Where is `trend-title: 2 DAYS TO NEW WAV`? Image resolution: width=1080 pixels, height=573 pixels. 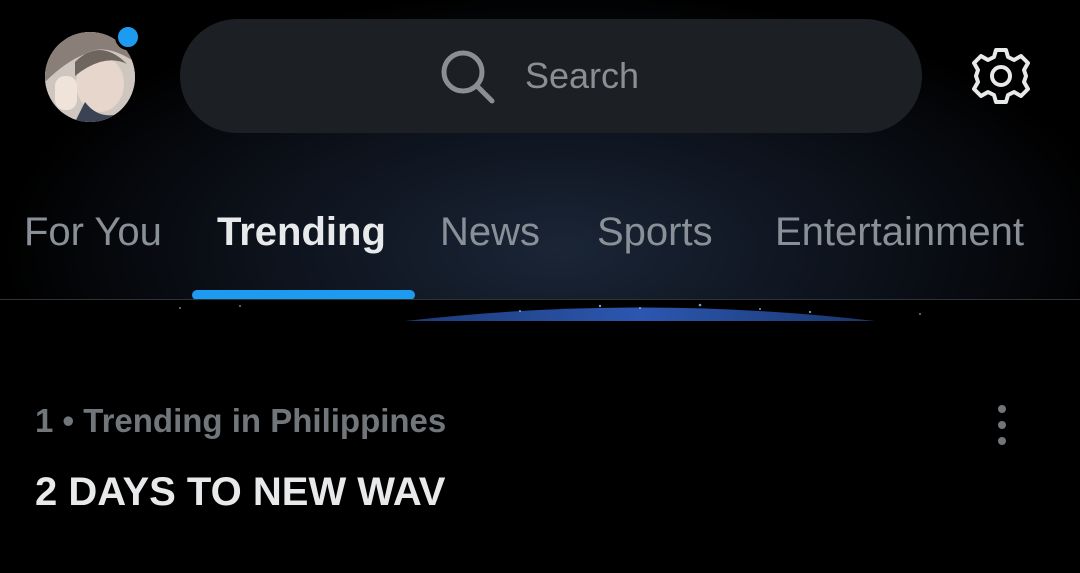 trend-title: 2 DAYS TO NEW WAV is located at coordinates (240, 492).